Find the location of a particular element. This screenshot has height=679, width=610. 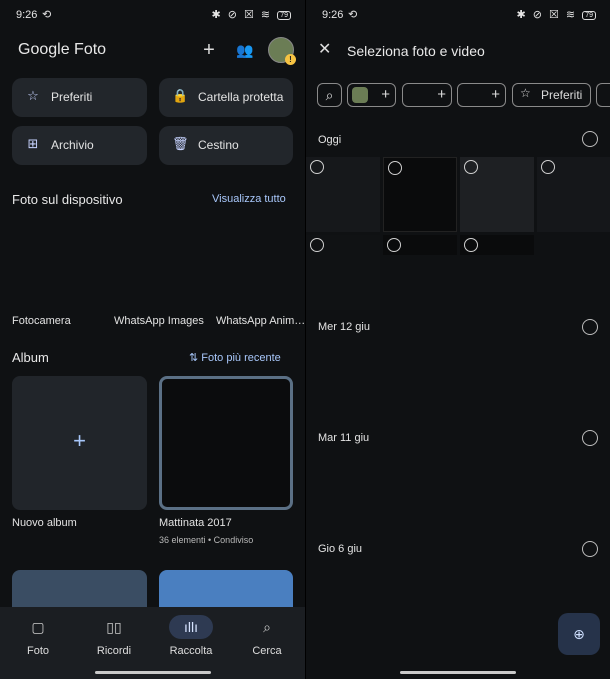

device-folder-whatsapp-images: WhatsApp Images is located at coordinates (159, 321).